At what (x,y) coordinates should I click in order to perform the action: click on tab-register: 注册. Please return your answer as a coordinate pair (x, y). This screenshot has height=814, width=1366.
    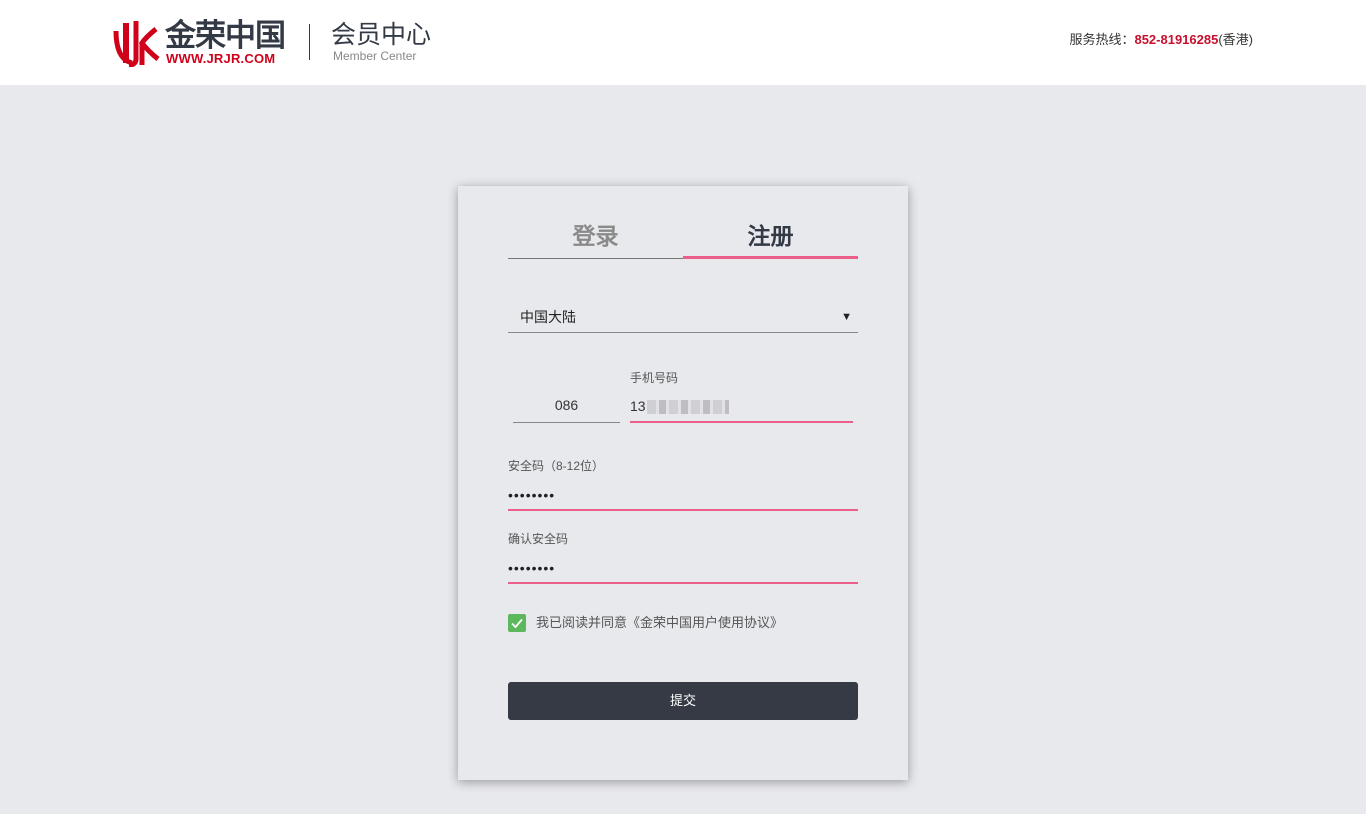
    Looking at the image, I should click on (770, 237).